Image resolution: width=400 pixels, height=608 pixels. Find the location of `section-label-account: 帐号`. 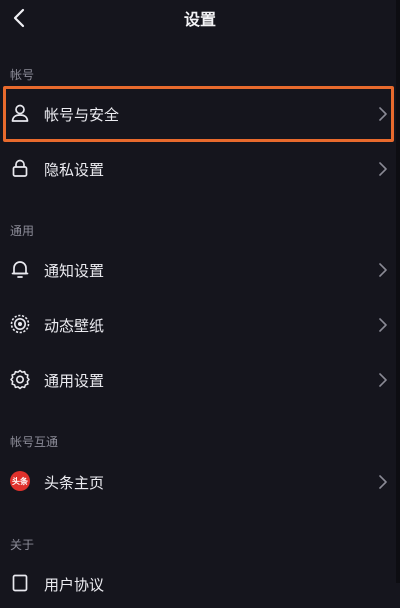

section-label-account: 帐号 is located at coordinates (22, 75).